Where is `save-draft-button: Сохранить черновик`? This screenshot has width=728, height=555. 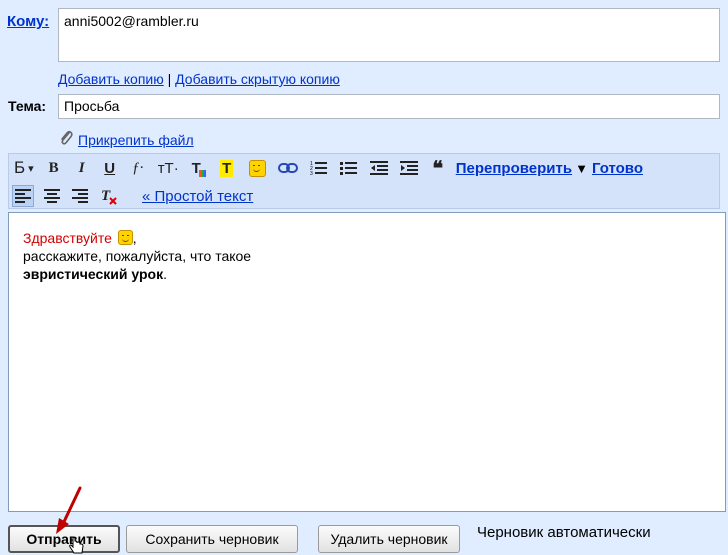 save-draft-button: Сохранить черновик is located at coordinates (212, 539).